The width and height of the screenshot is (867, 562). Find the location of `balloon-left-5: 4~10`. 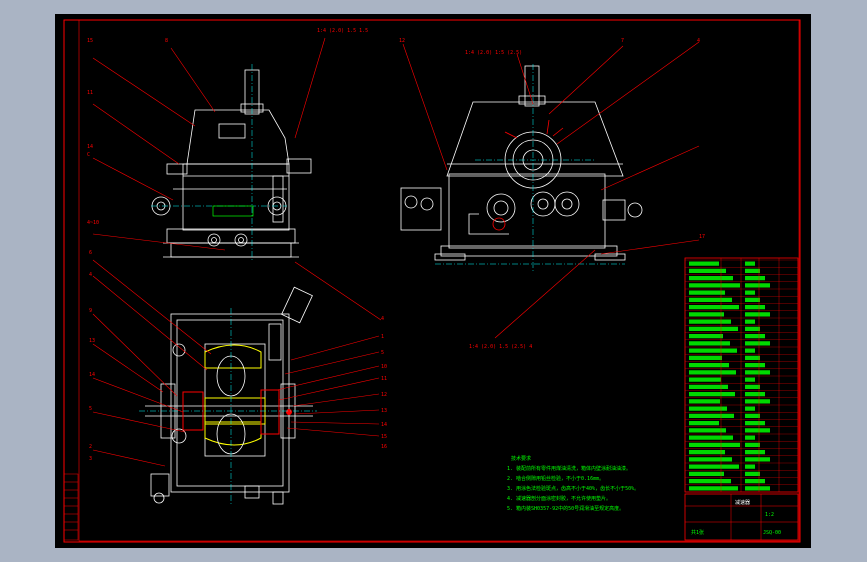

balloon-left-5: 4~10 is located at coordinates (93, 223).